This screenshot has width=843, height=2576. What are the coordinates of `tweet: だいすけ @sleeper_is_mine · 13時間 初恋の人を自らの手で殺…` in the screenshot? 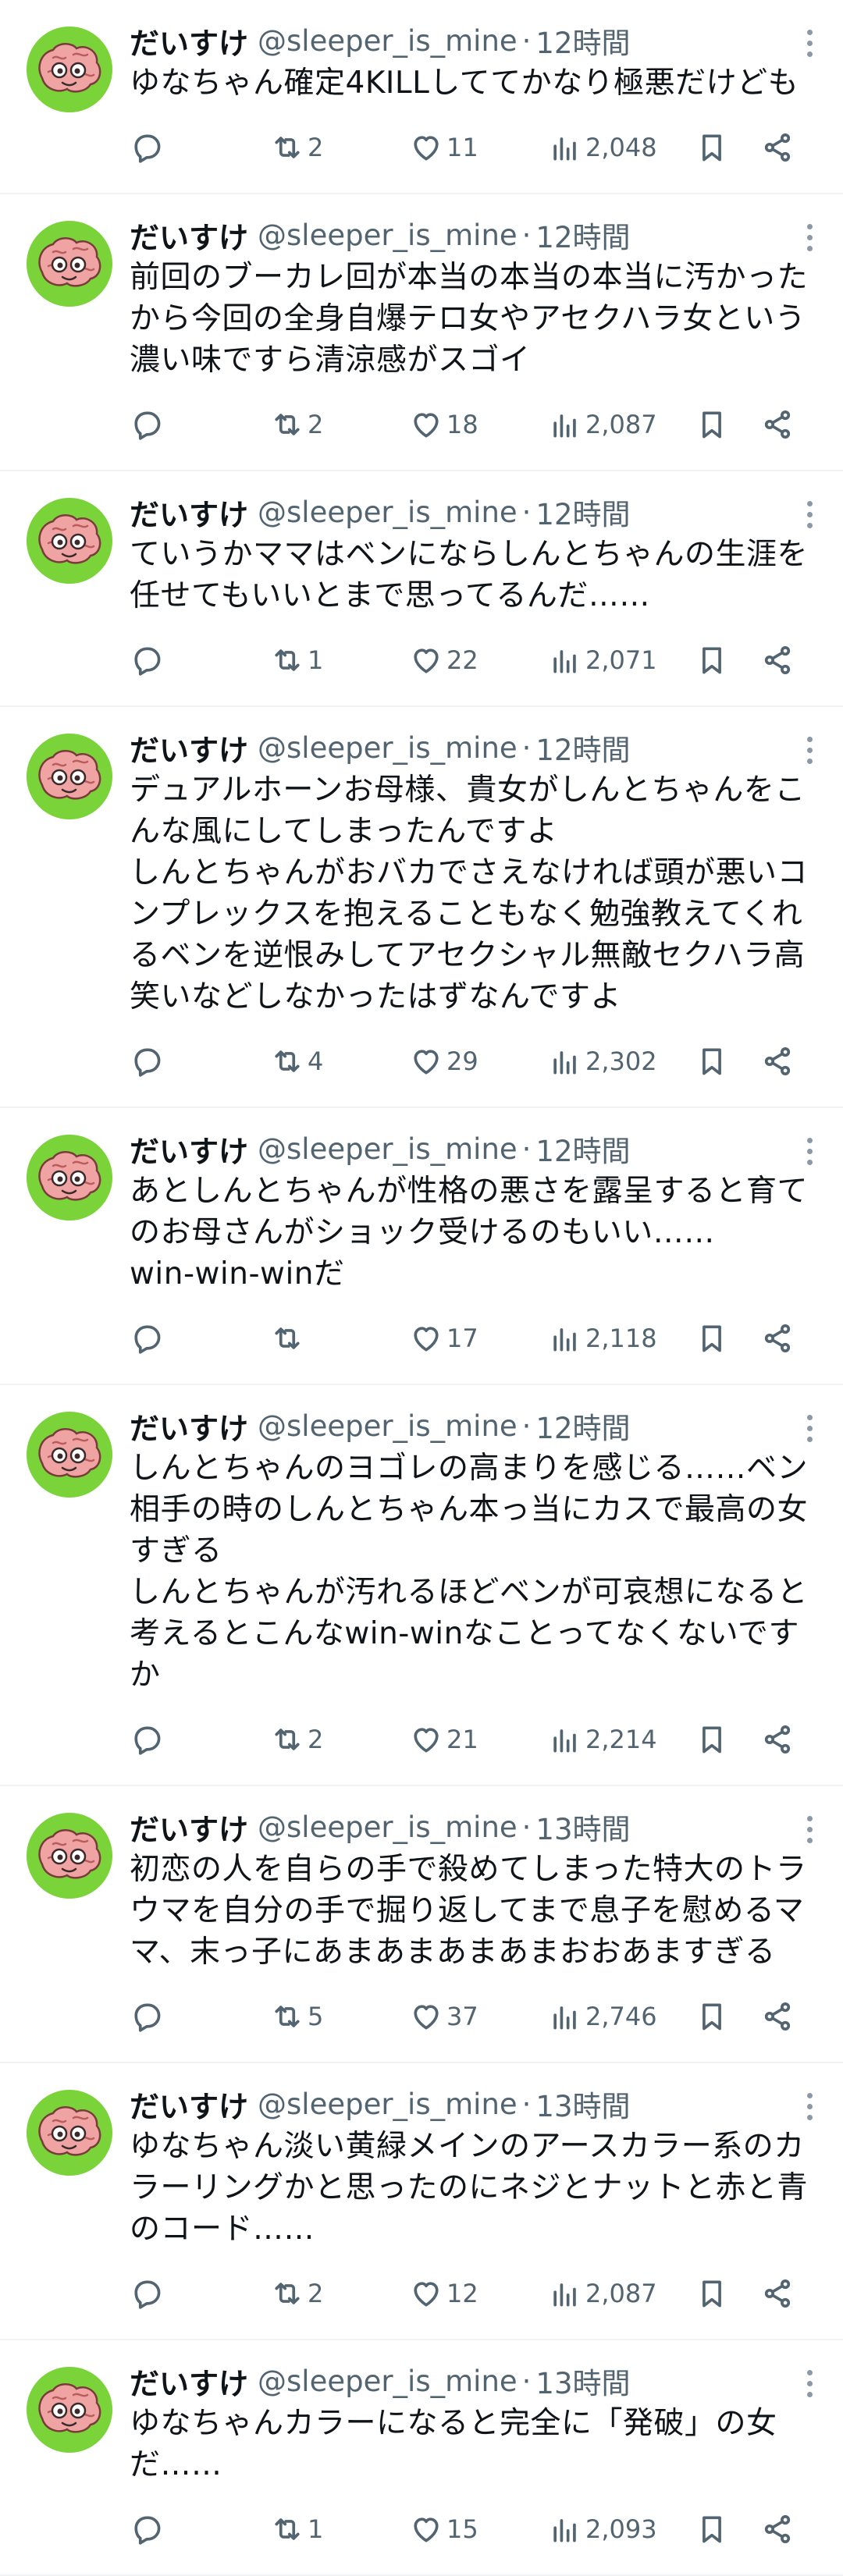 It's located at (421, 1925).